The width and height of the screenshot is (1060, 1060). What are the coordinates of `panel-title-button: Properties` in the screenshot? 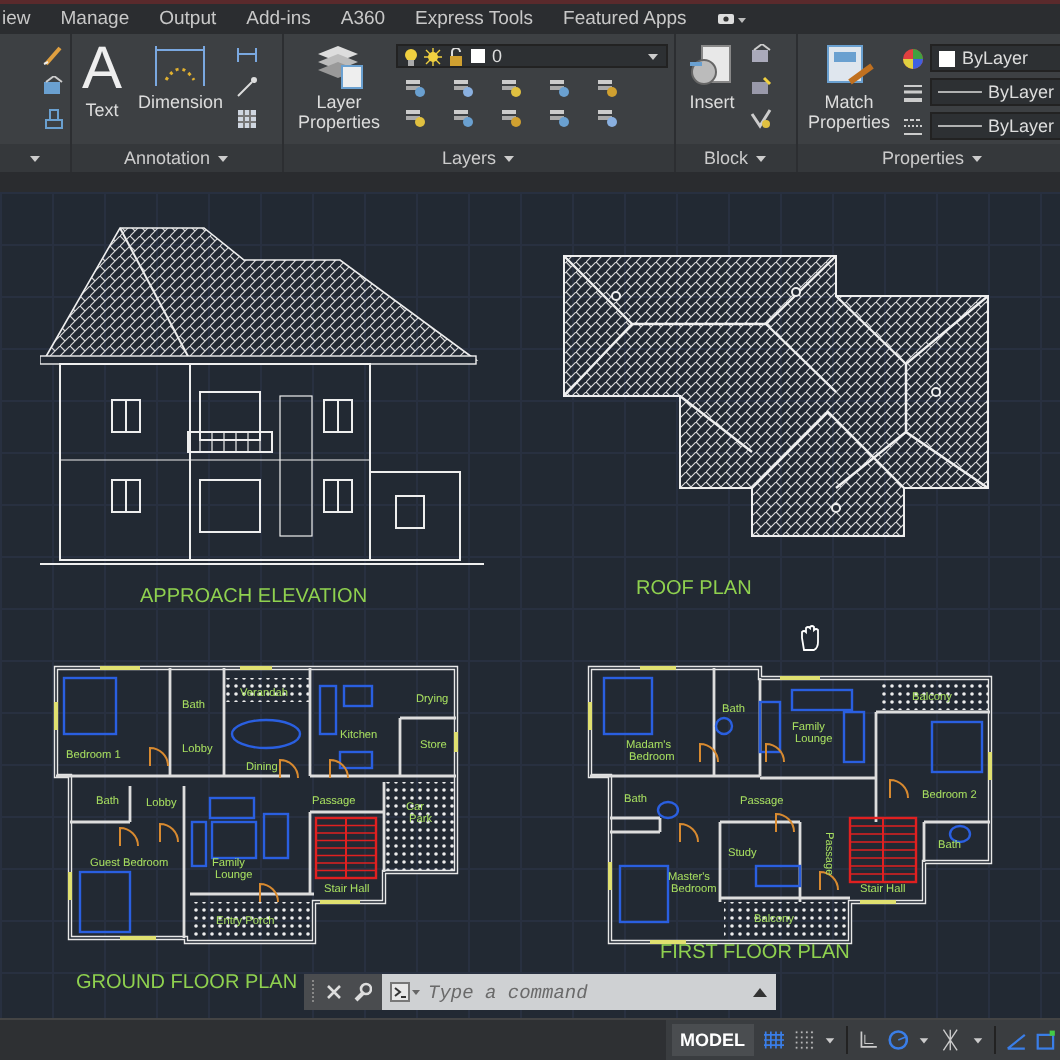 It's located at (929, 158).